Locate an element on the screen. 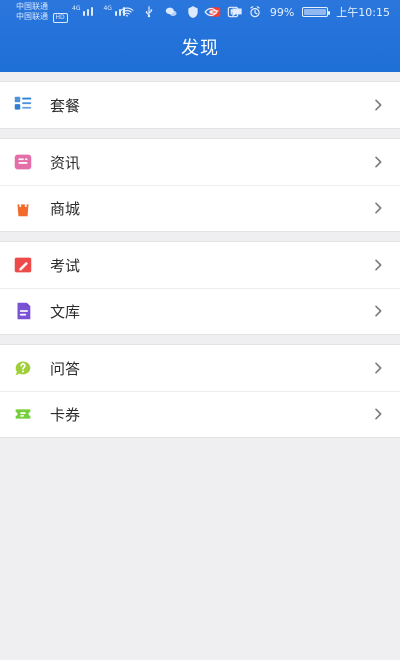 This screenshot has width=400, height=660. status-bar: 中国联通 中国联通 HD 4G 4G 99% 上午10:15 is located at coordinates (200, 13).